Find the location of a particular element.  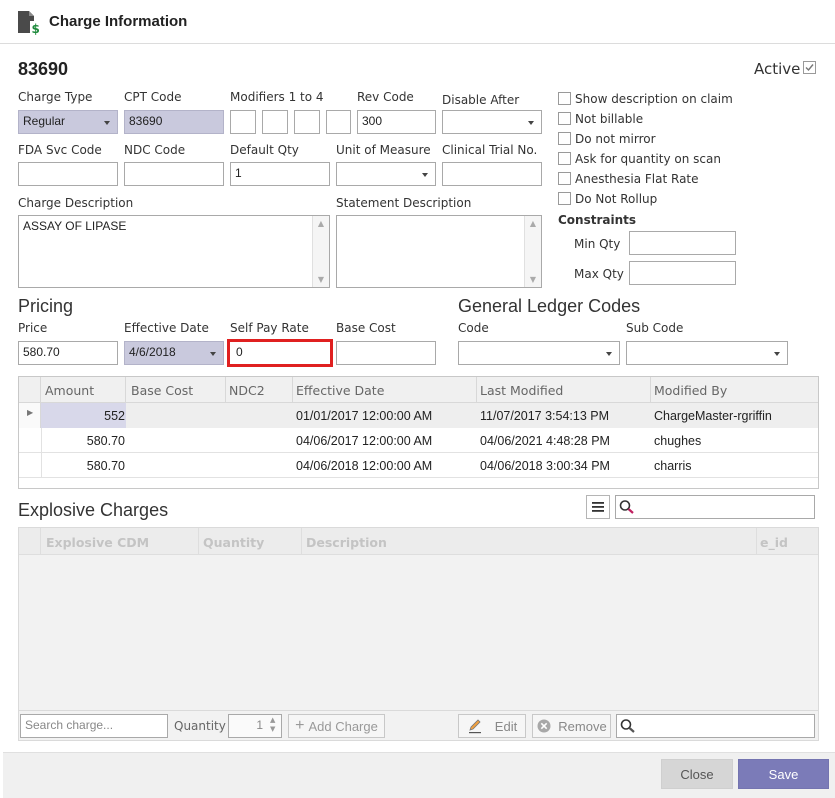

statement-description-label: Statement Description is located at coordinates (404, 203).